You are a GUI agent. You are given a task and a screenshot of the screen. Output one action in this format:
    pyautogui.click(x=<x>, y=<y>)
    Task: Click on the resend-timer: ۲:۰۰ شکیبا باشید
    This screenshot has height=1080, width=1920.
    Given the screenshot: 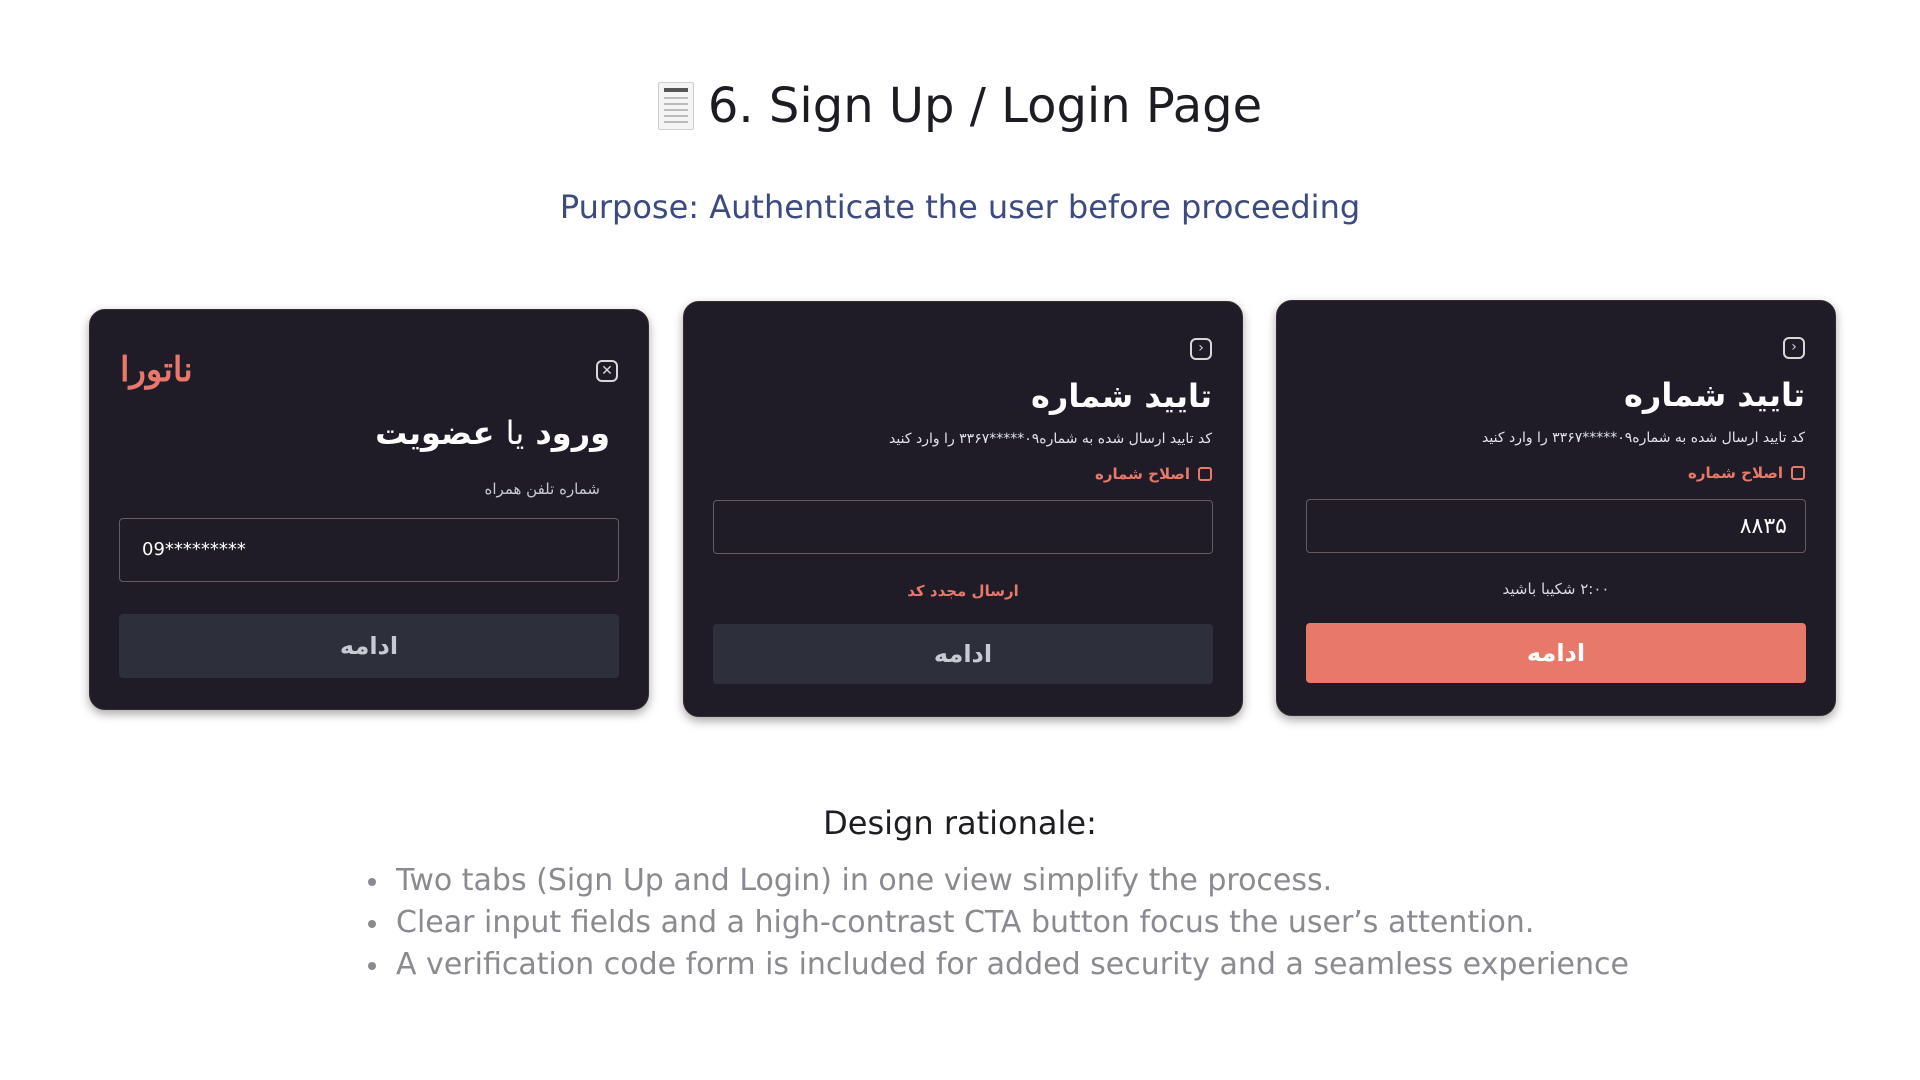 What is the action you would take?
    pyautogui.click(x=1556, y=589)
    